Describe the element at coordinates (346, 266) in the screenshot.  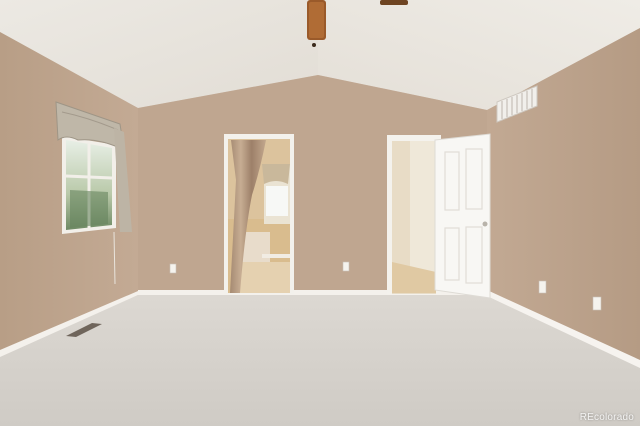
I see `outlet-back-right` at that location.